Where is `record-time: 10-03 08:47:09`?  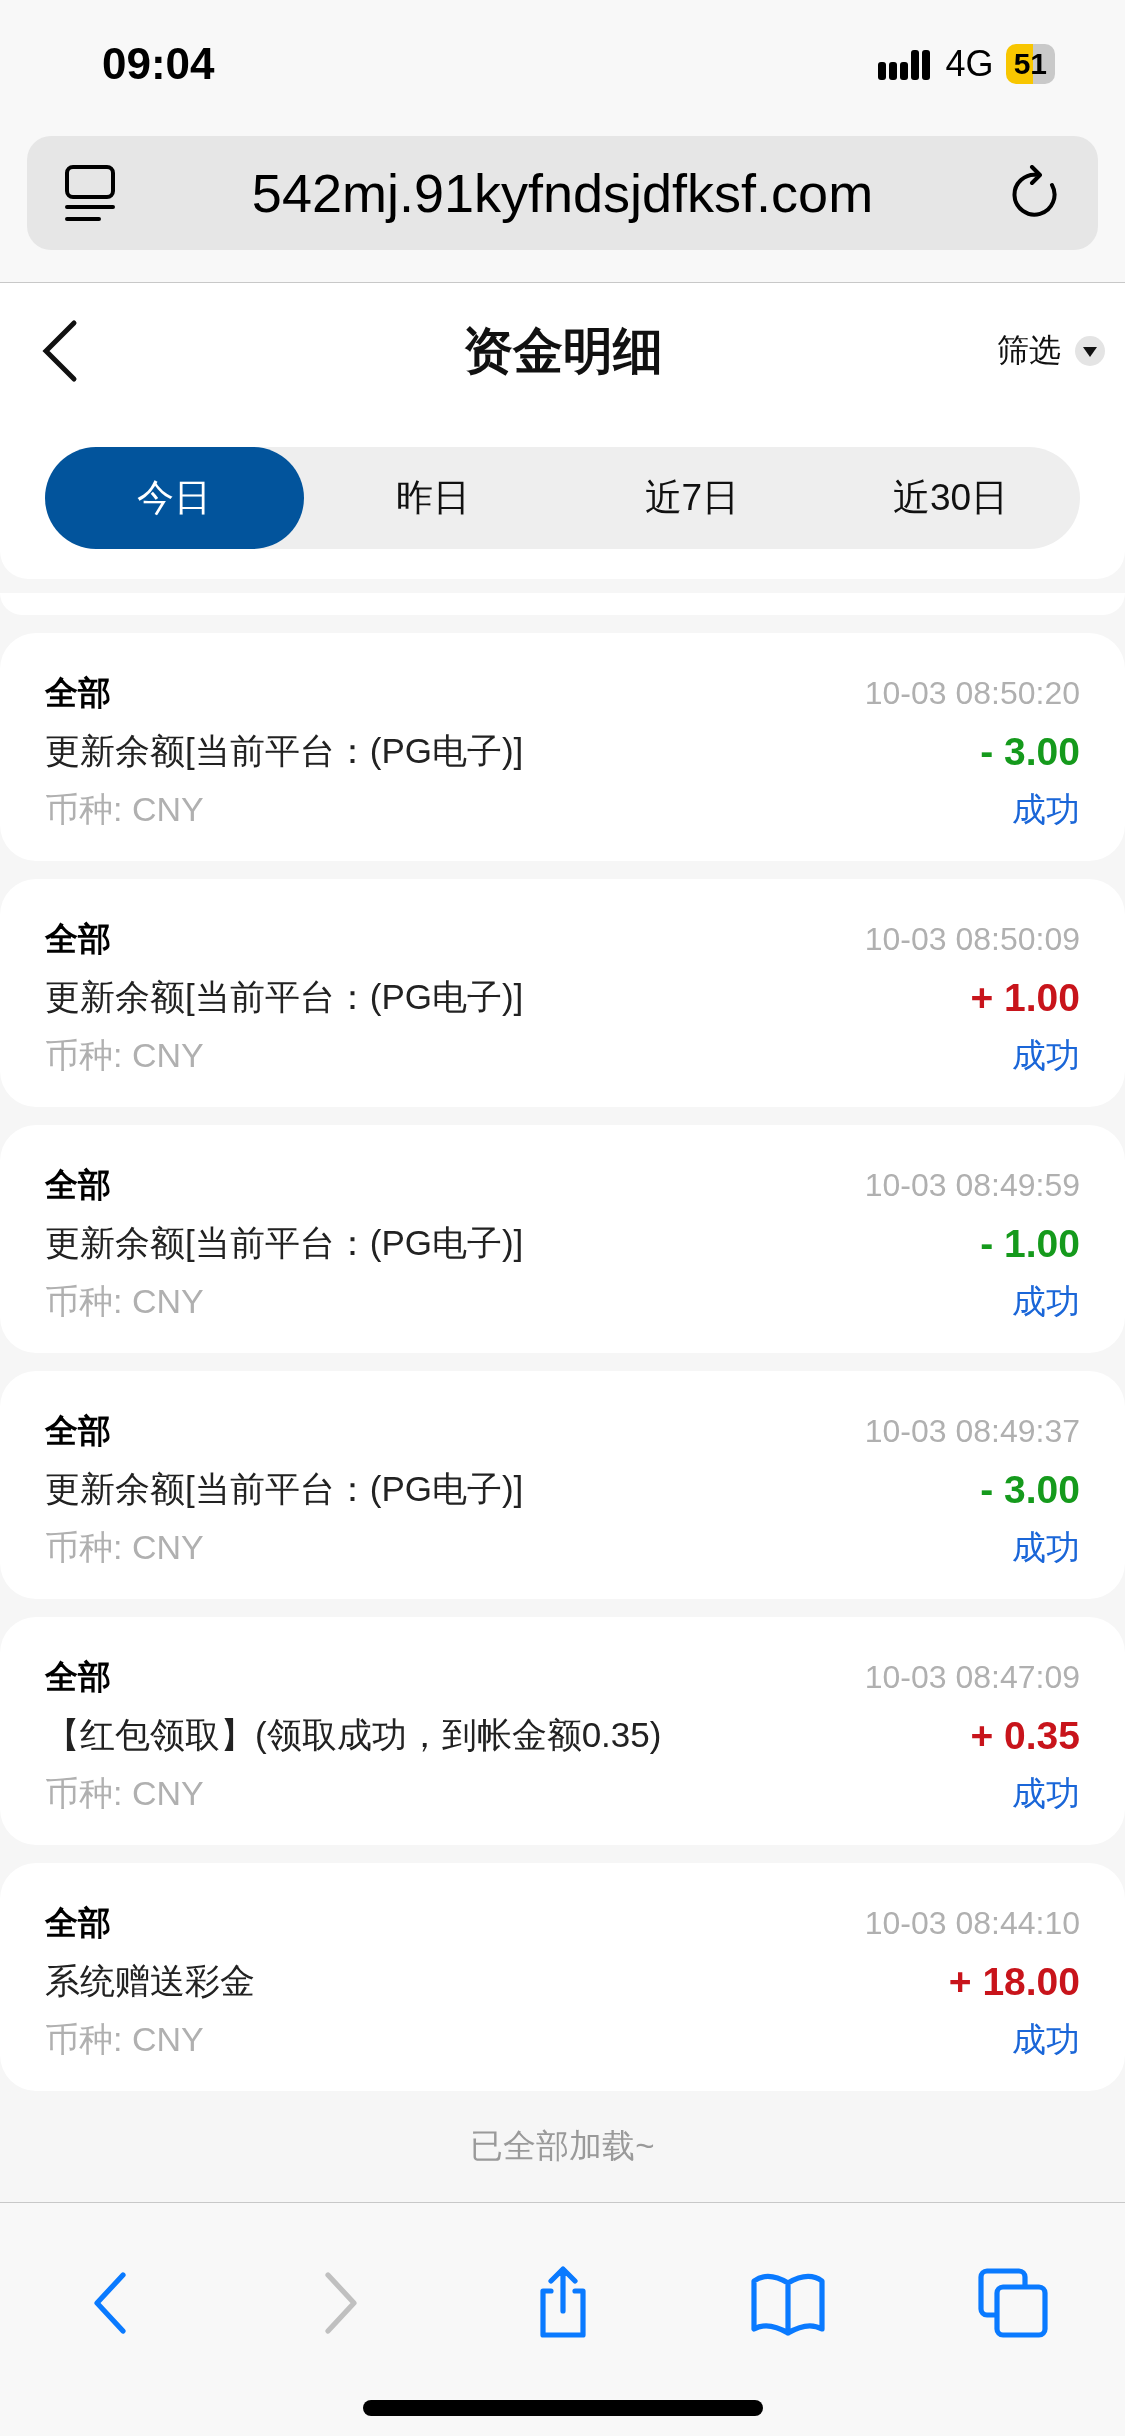
record-time: 10-03 08:47:09 is located at coordinates (972, 1677).